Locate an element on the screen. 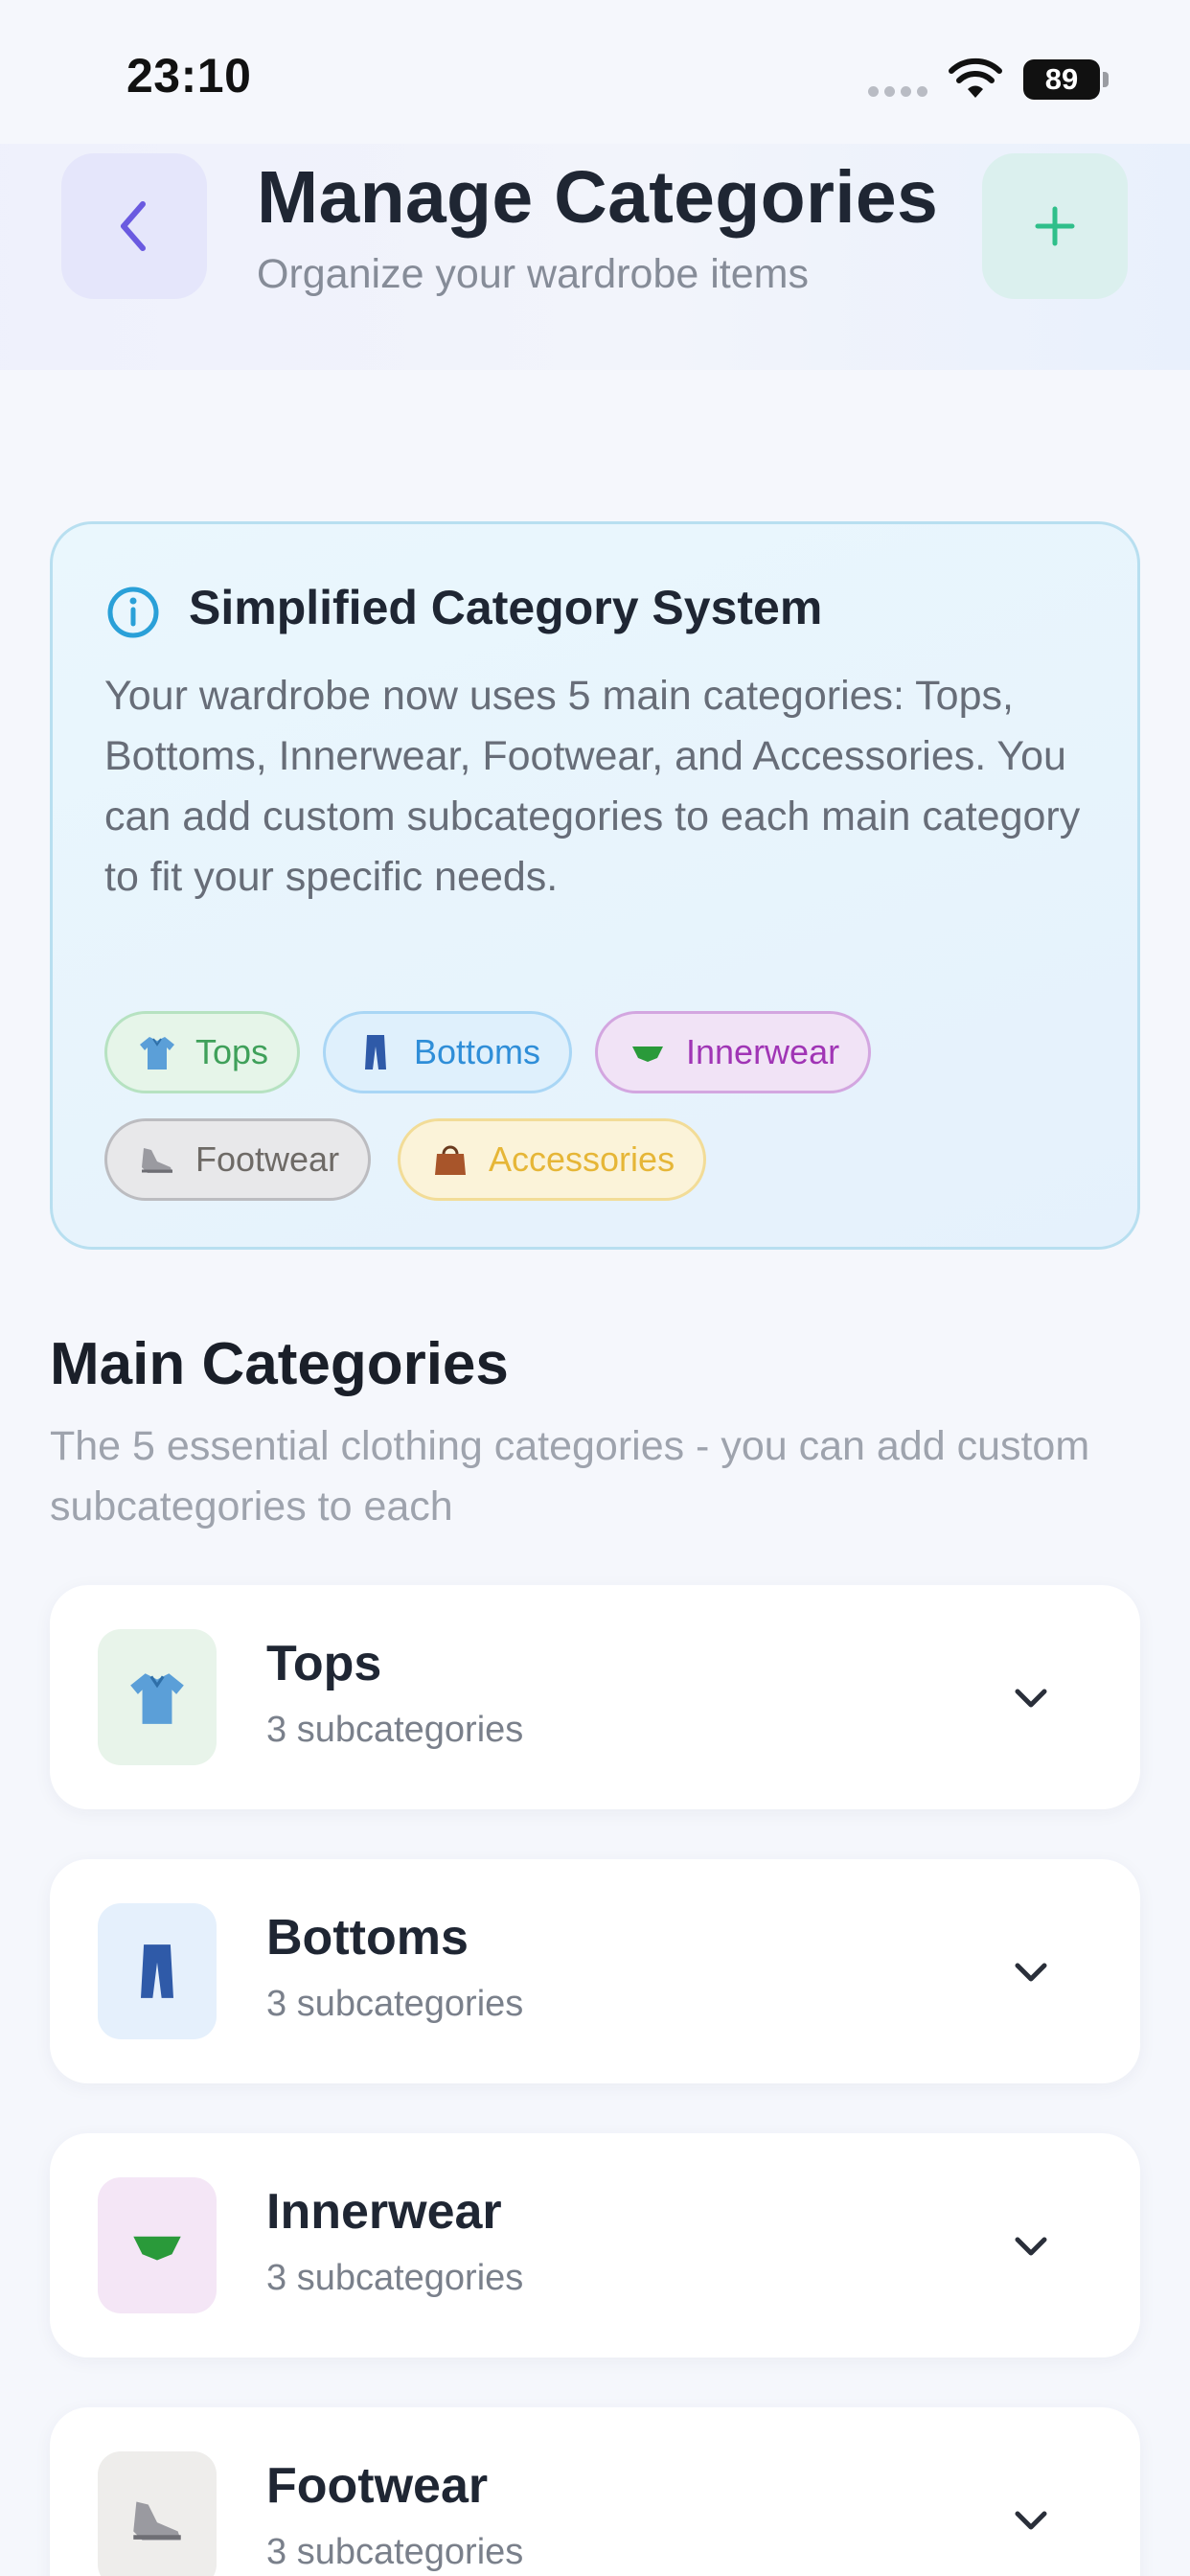 Image resolution: width=1190 pixels, height=2576 pixels. chip-label: Tops is located at coordinates (232, 1051).